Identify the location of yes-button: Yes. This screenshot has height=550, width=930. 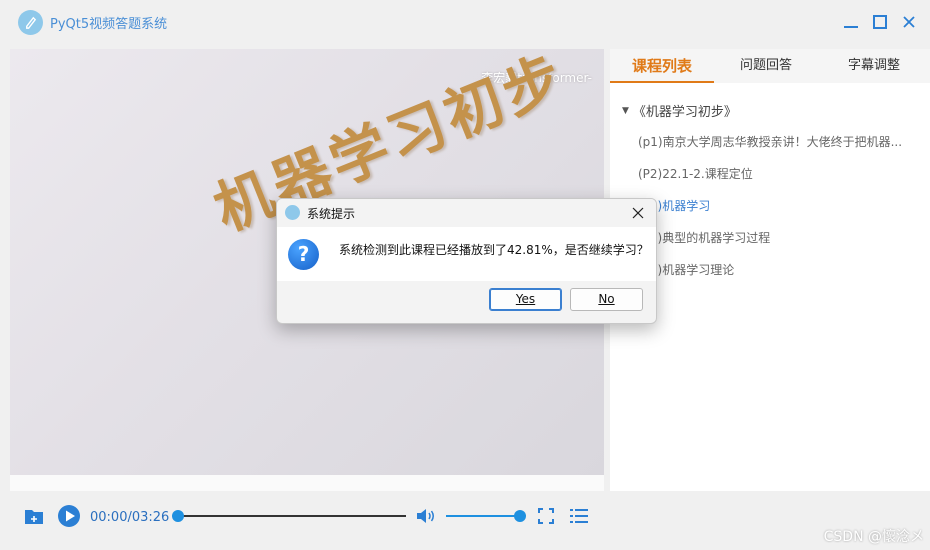
(525, 299).